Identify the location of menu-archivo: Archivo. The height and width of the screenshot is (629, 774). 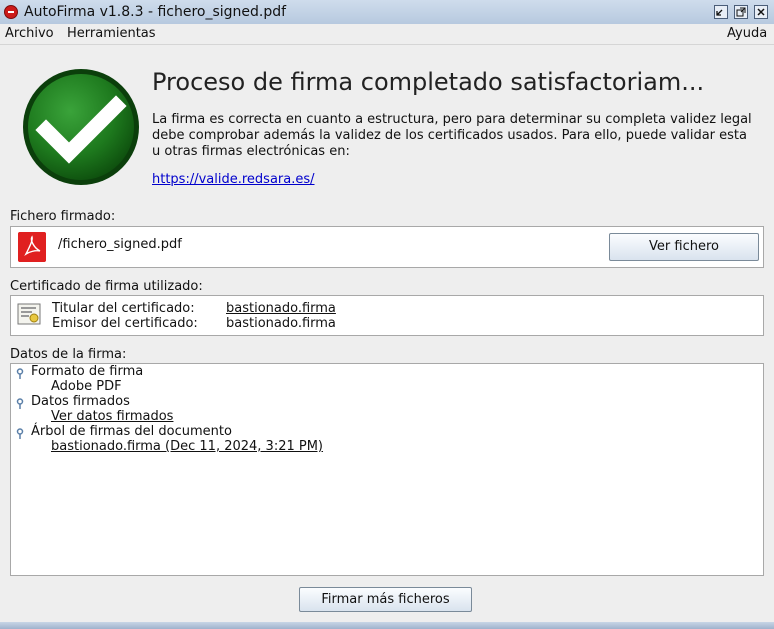
(29, 33).